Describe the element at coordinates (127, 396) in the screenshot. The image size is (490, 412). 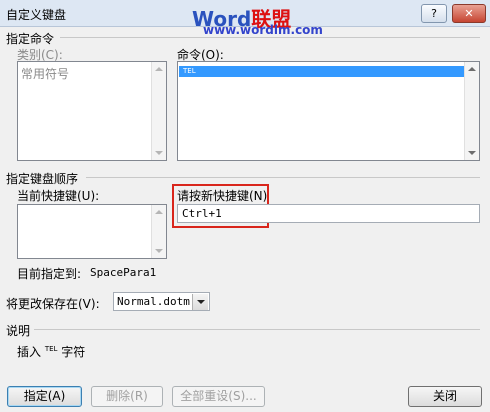
I see `remove-button: 删除(R)` at that location.